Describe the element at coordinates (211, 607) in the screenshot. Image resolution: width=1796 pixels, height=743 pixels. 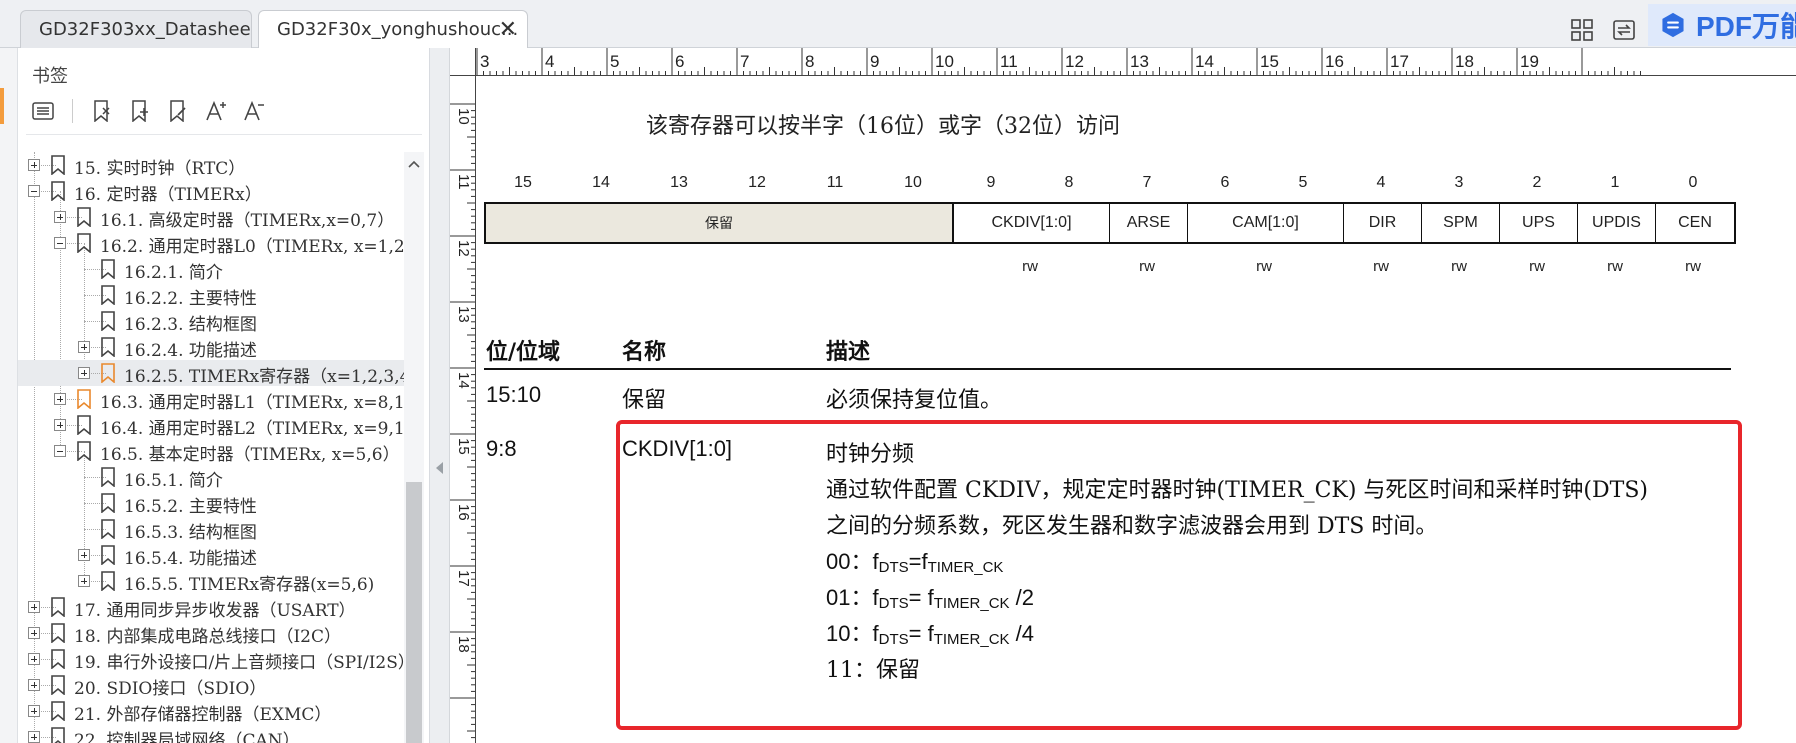
I see `sidebar-bookmark-item: 17. 通用同步异步收发器（USART）` at that location.